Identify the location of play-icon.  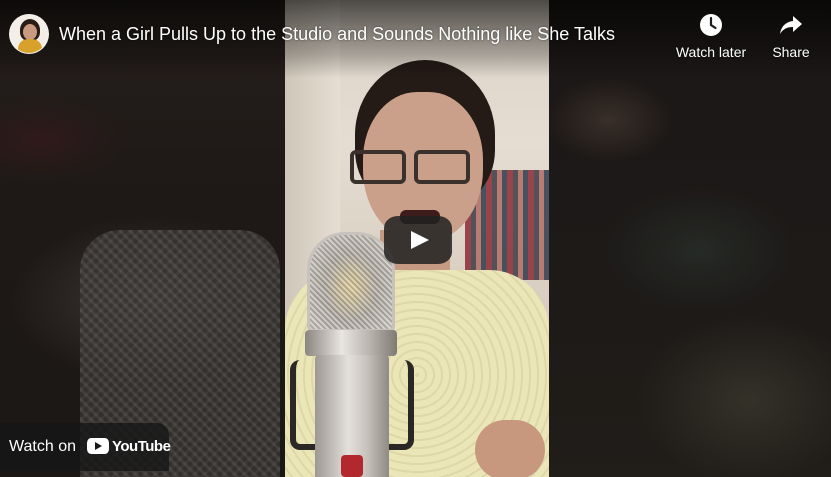
(420, 240).